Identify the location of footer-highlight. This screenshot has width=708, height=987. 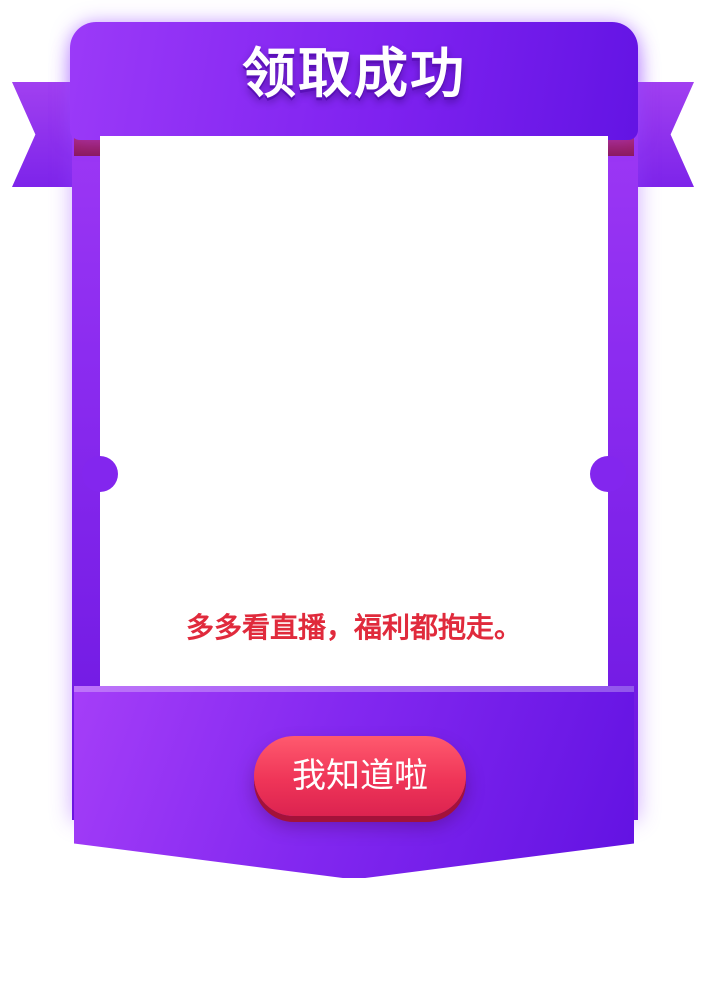
(354, 689).